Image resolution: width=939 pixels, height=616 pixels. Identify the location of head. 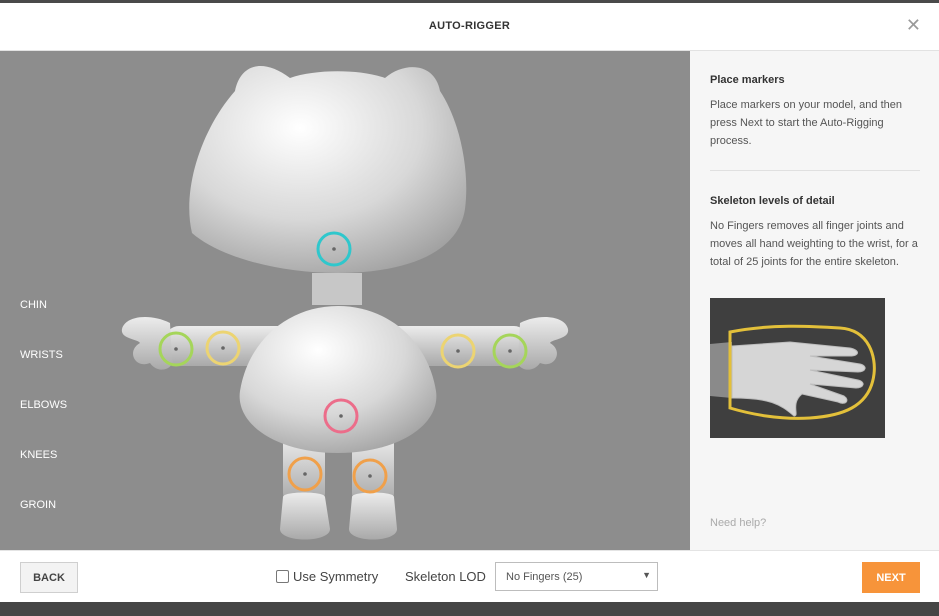
(328, 169).